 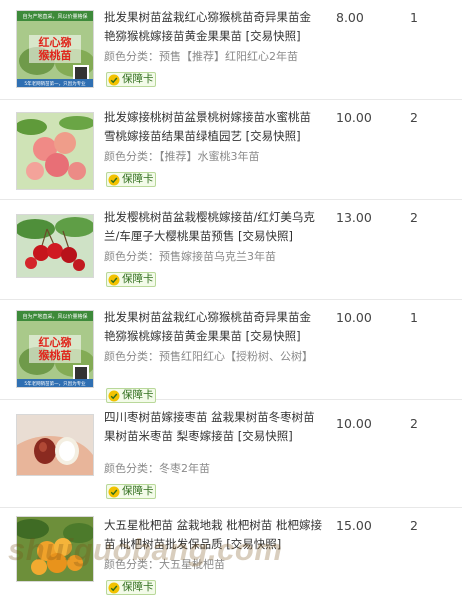 I want to click on jujube-hand-photo-icon, so click(x=55, y=445).